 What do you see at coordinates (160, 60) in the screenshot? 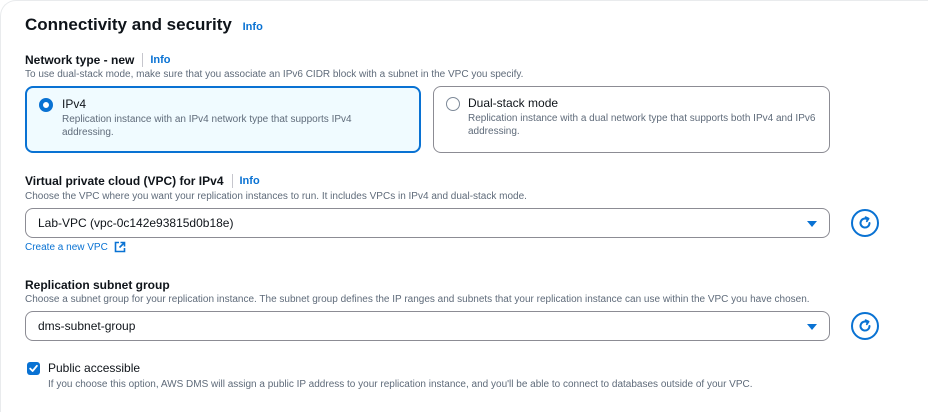
I see `network-type-info-link: Info` at bounding box center [160, 60].